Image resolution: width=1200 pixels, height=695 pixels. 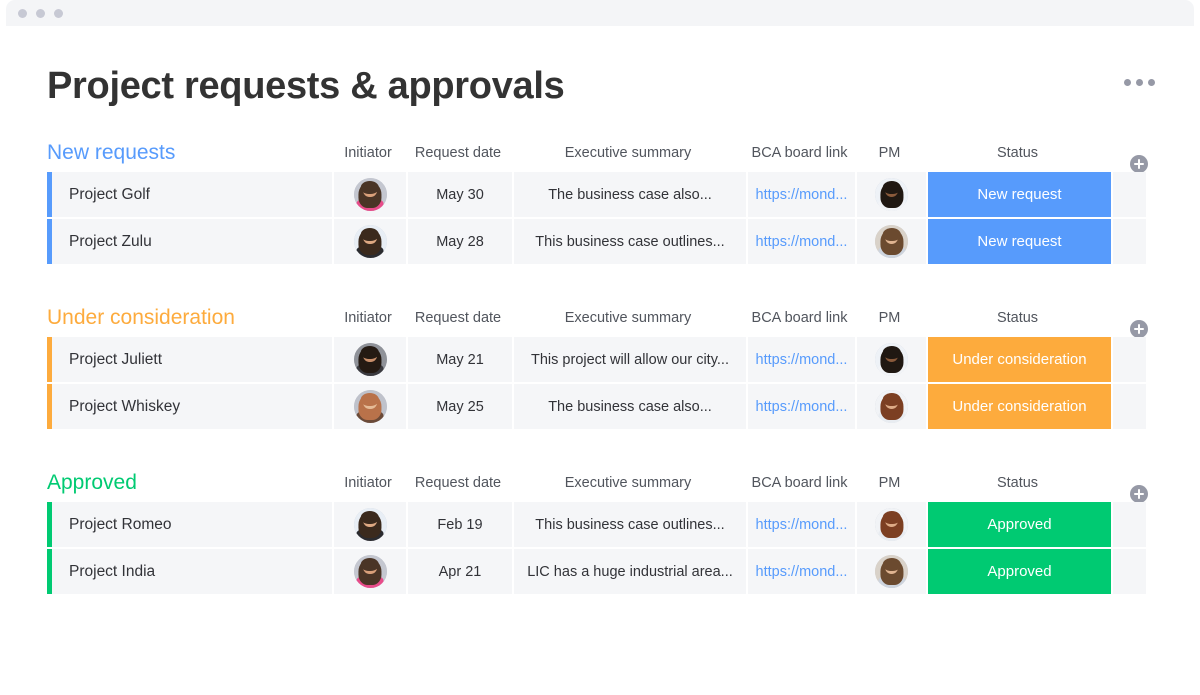 What do you see at coordinates (460, 194) in the screenshot?
I see `row-request-date: May 30` at bounding box center [460, 194].